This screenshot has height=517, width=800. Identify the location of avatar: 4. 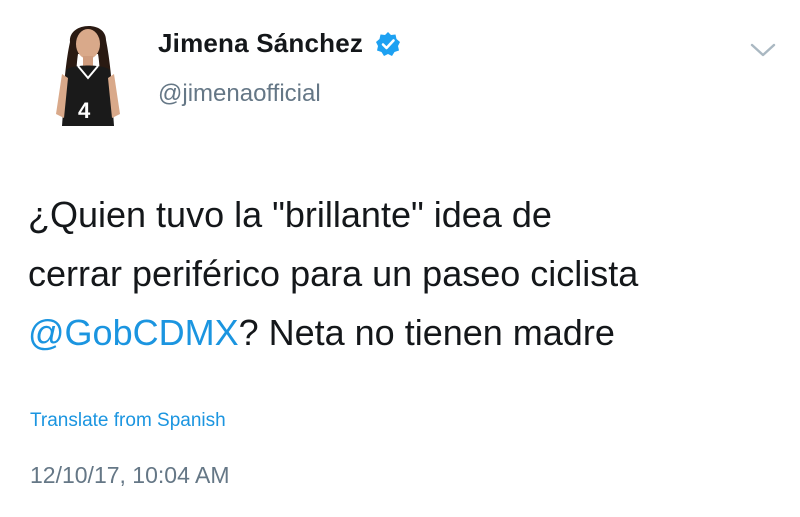
(88, 72).